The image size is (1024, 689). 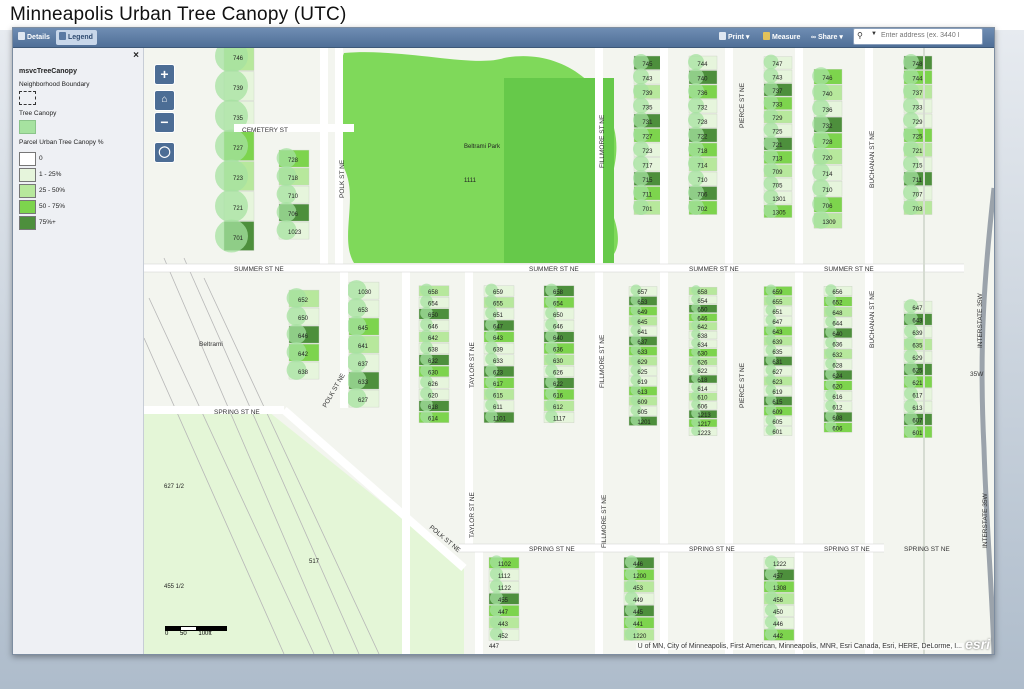 What do you see at coordinates (205, 634) in the screenshot?
I see `scale-hundred: 100ft` at bounding box center [205, 634].